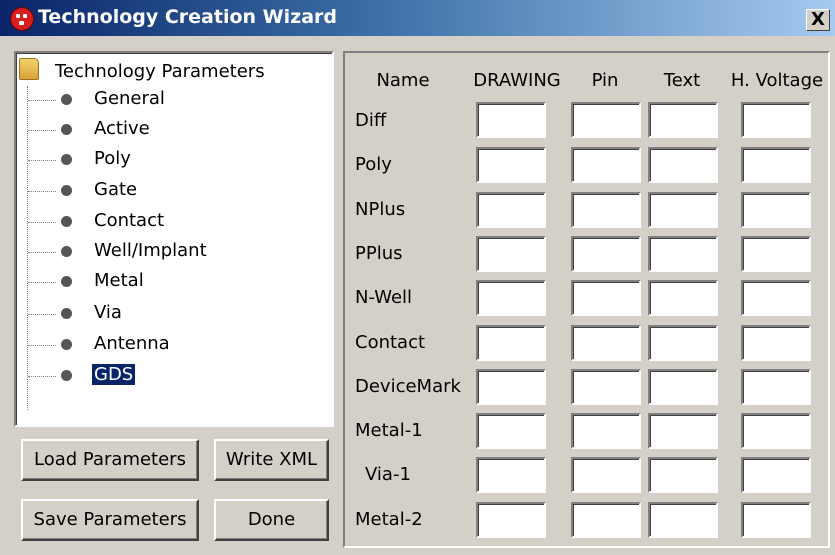 Image resolution: width=835 pixels, height=555 pixels. Describe the element at coordinates (129, 220) in the screenshot. I see `tree-item-label: Contact` at that location.